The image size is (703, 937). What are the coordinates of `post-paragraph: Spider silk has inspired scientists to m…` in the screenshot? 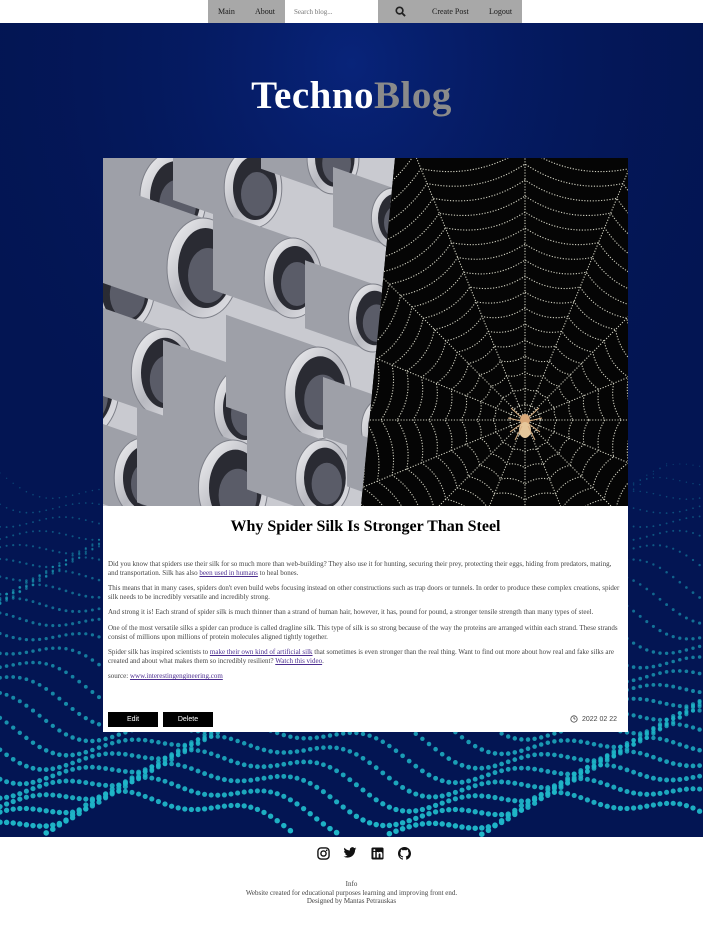 It's located at (361, 656).